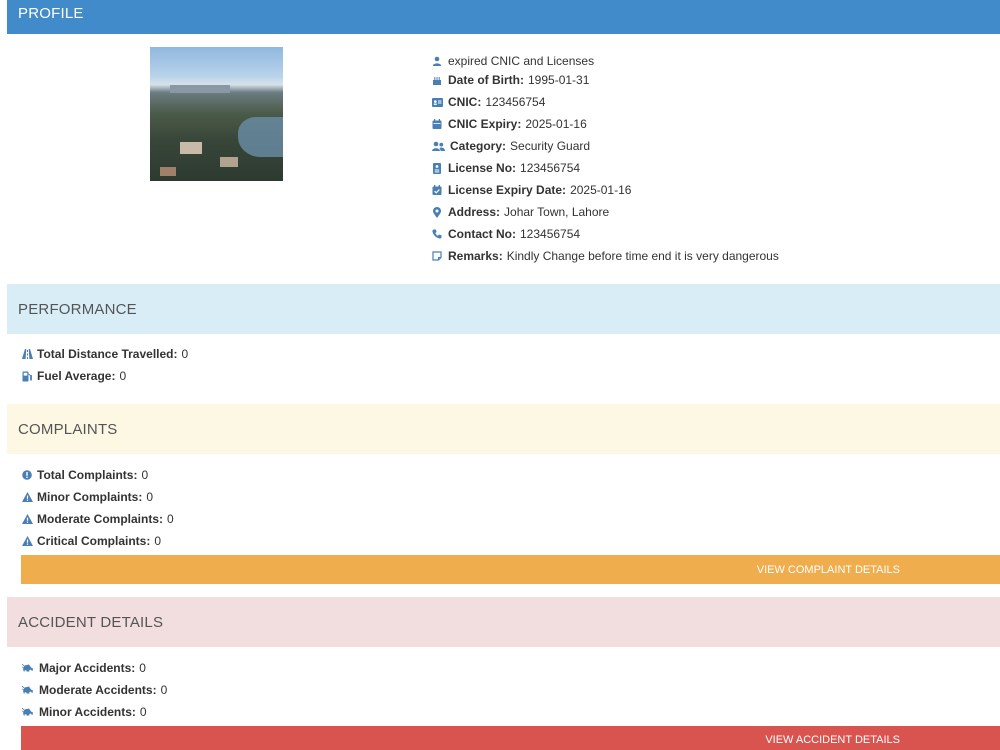 The height and width of the screenshot is (750, 1000). What do you see at coordinates (550, 168) in the screenshot?
I see `license-no-value: 123456754` at bounding box center [550, 168].